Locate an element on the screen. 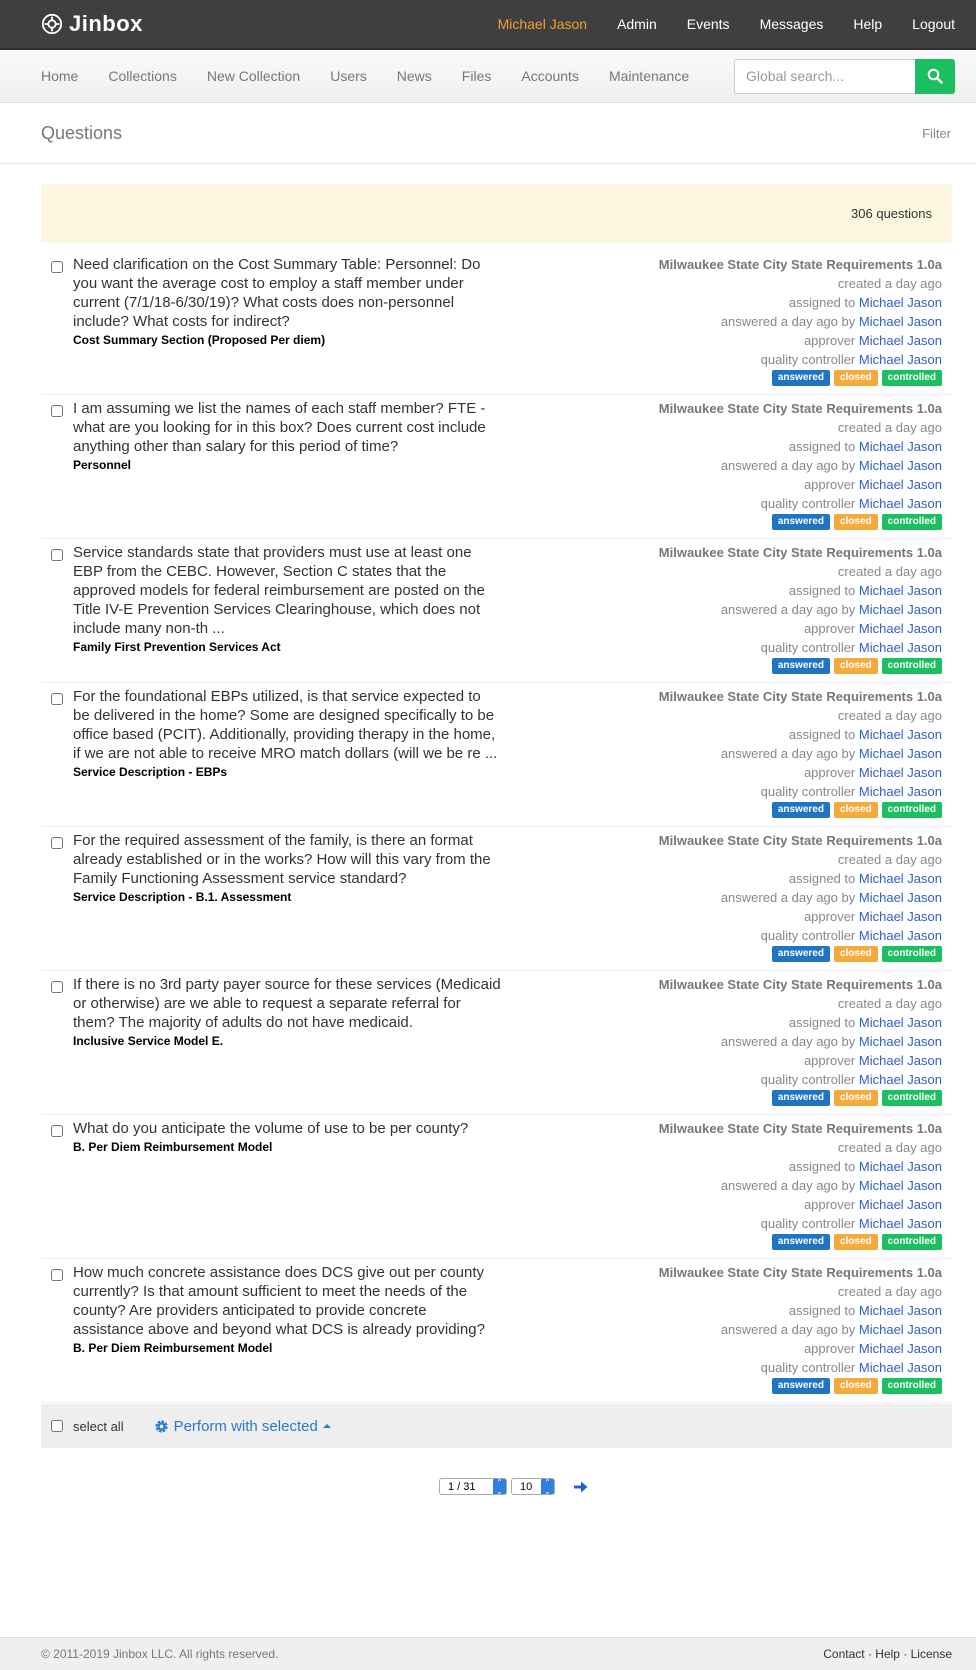 The image size is (976, 1670). nav-home: Home is located at coordinates (59, 76).